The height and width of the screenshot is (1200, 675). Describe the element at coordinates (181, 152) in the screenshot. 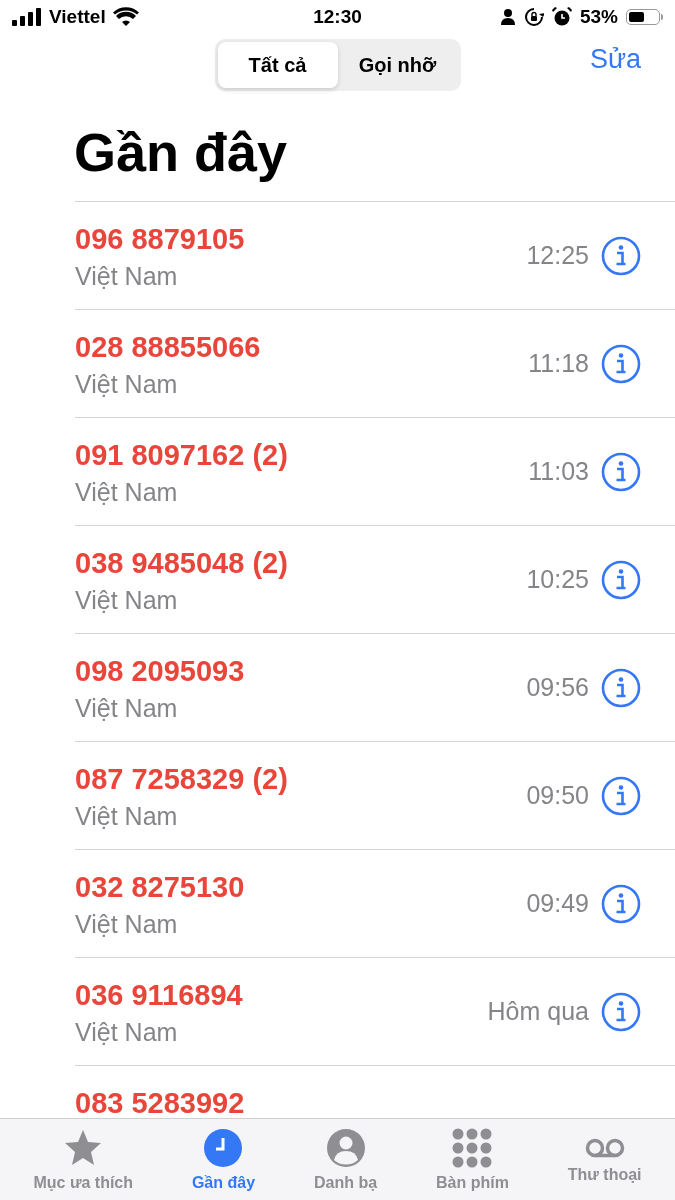

I see `page-title: Gần đây` at that location.